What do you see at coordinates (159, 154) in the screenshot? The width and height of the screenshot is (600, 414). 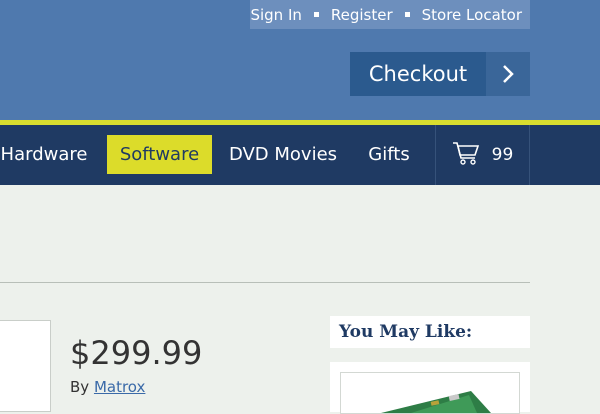 I see `nav-item-software: Software` at bounding box center [159, 154].